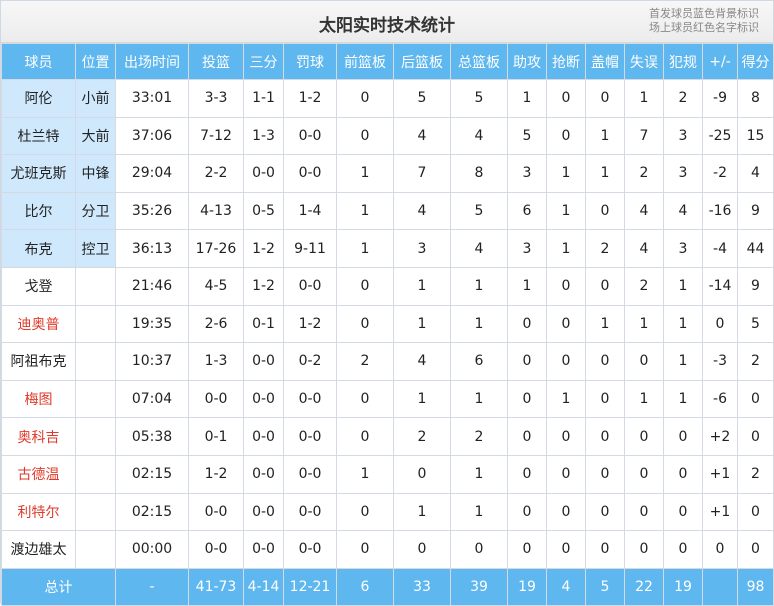  I want to click on cell-player: 尤班克斯, so click(38, 173).